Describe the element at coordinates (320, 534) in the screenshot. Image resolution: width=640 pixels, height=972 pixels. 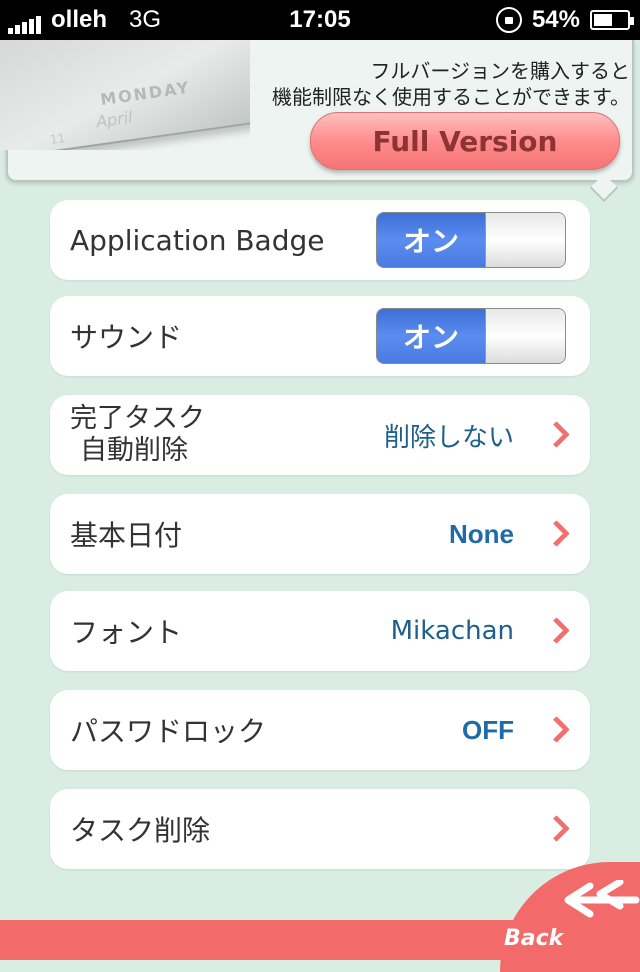
I see `setting-row-base-date: 基本日付 None` at that location.